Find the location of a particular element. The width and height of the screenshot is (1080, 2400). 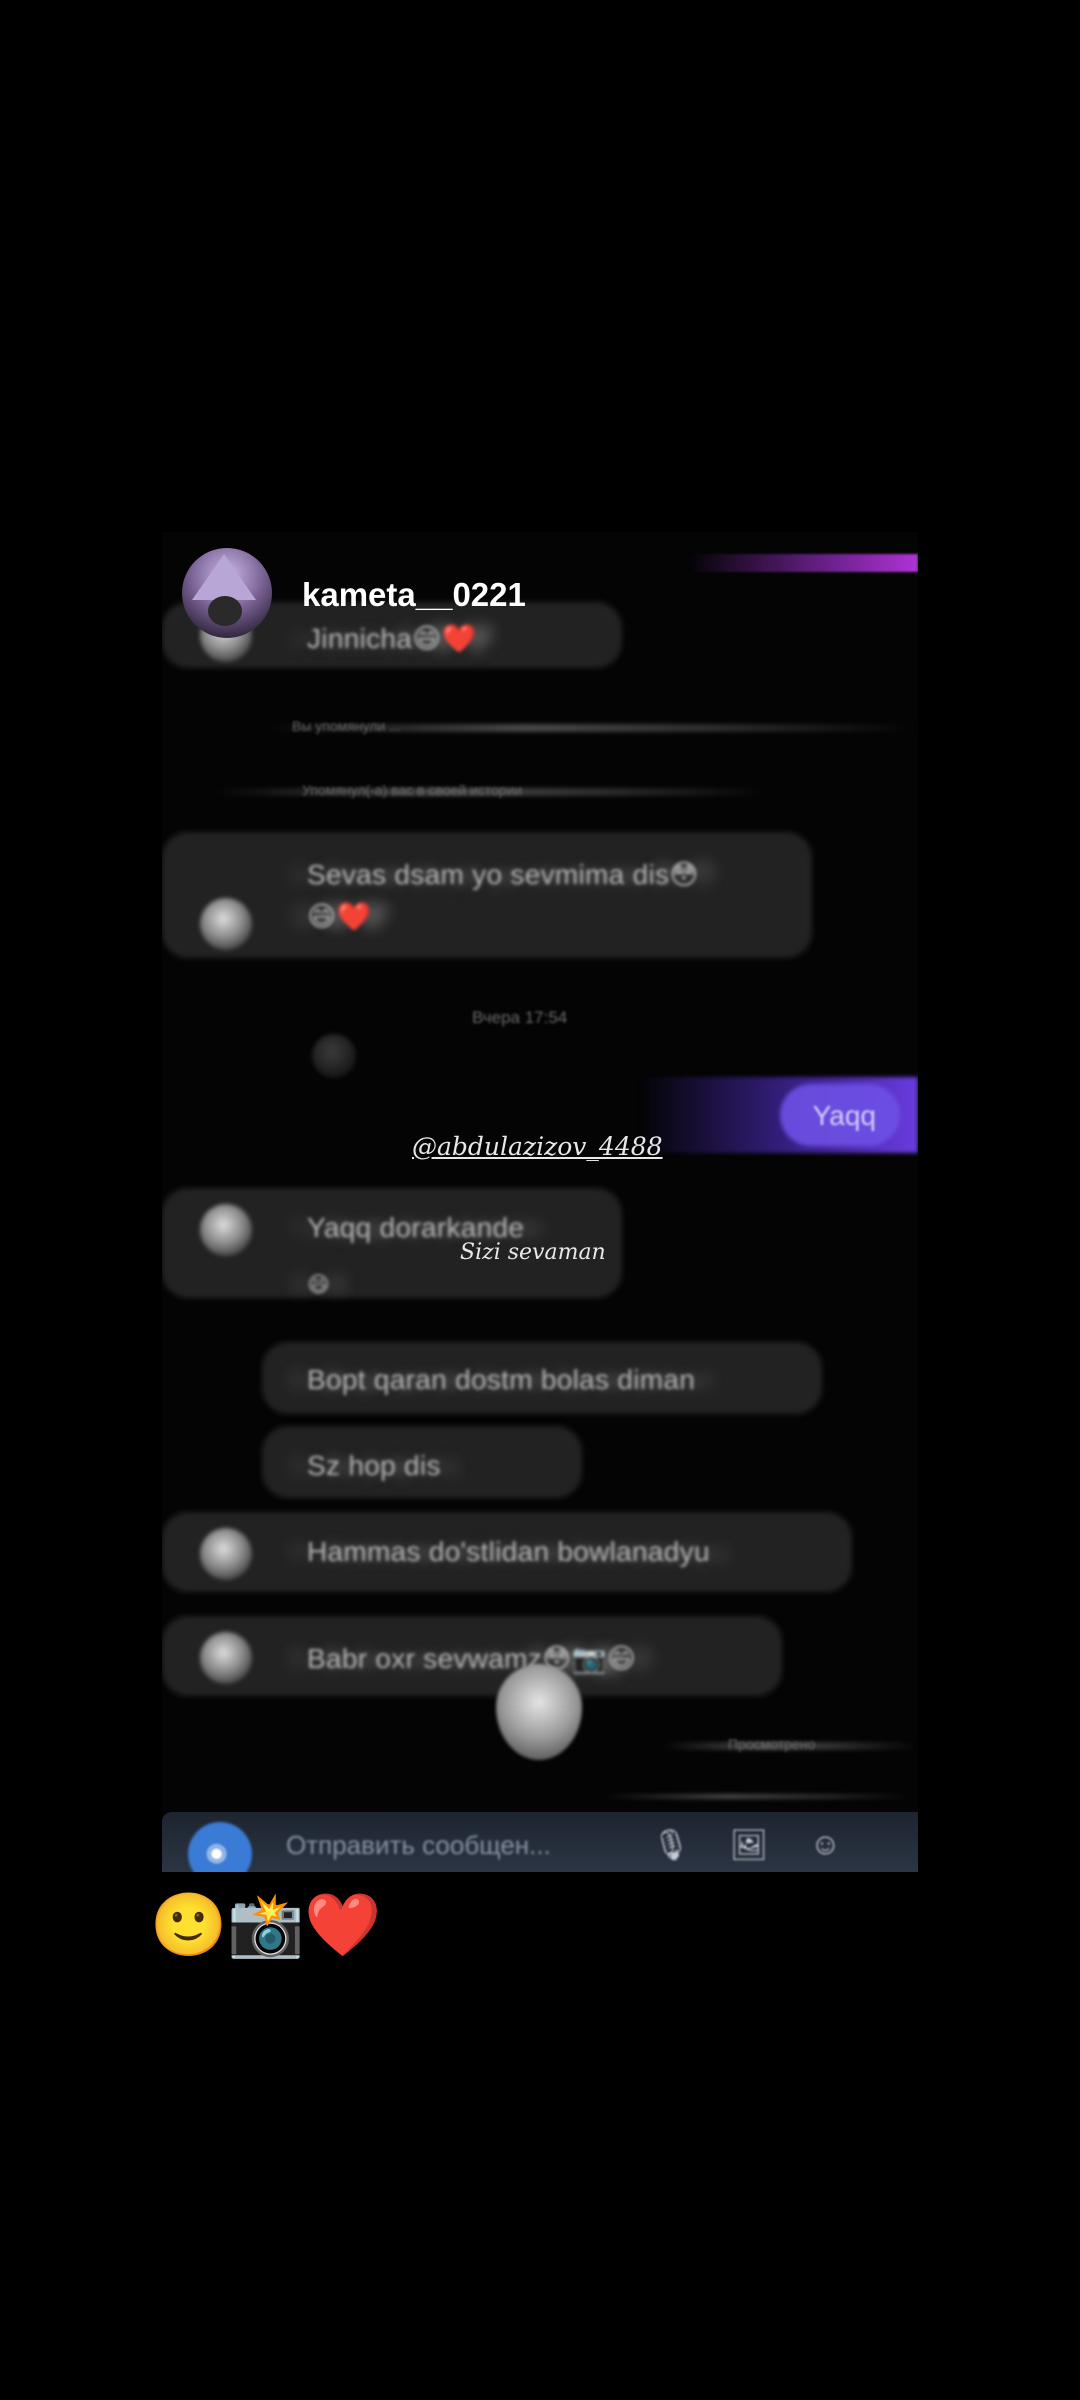

message-text: Bopt qaran dostm bolas diman is located at coordinates (501, 1379).